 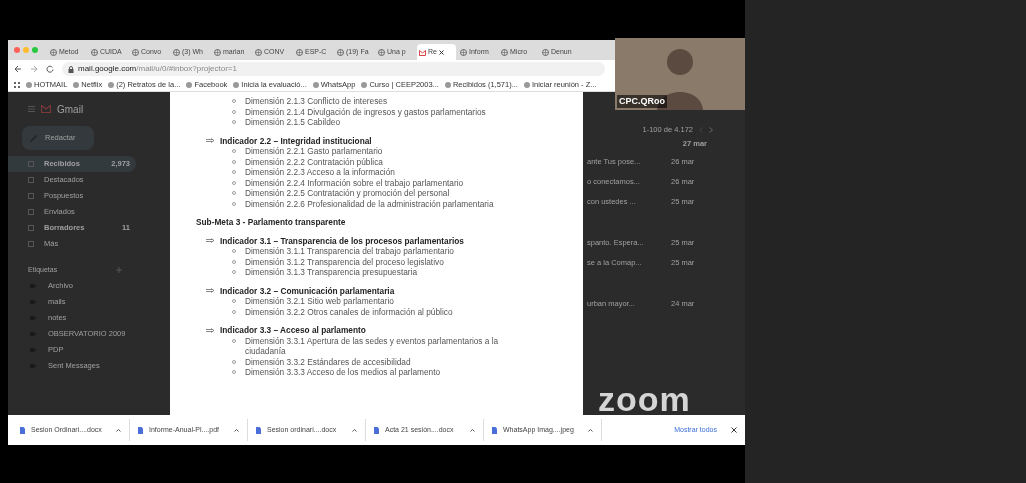 What do you see at coordinates (317, 101) in the screenshot?
I see `list-item-text: Dimensión 2.1.3 Conflicto de intereses` at bounding box center [317, 101].